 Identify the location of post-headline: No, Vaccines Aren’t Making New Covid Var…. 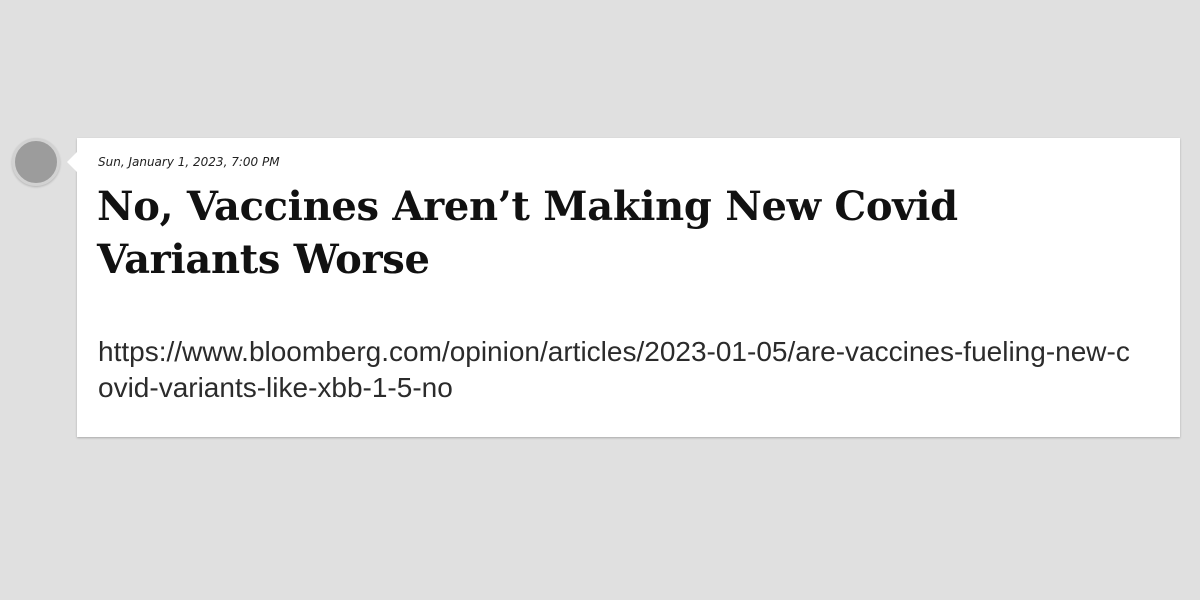
(527, 233).